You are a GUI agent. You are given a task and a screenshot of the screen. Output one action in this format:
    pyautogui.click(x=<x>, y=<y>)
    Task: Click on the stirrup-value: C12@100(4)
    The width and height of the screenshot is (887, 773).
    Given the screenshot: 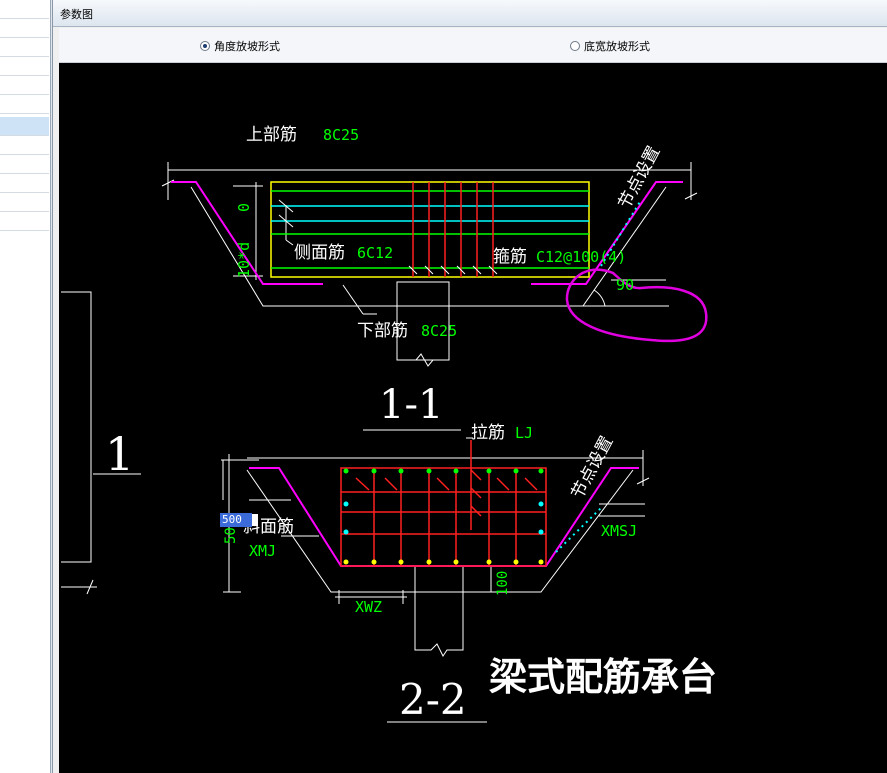 What is the action you would take?
    pyautogui.click(x=581, y=257)
    